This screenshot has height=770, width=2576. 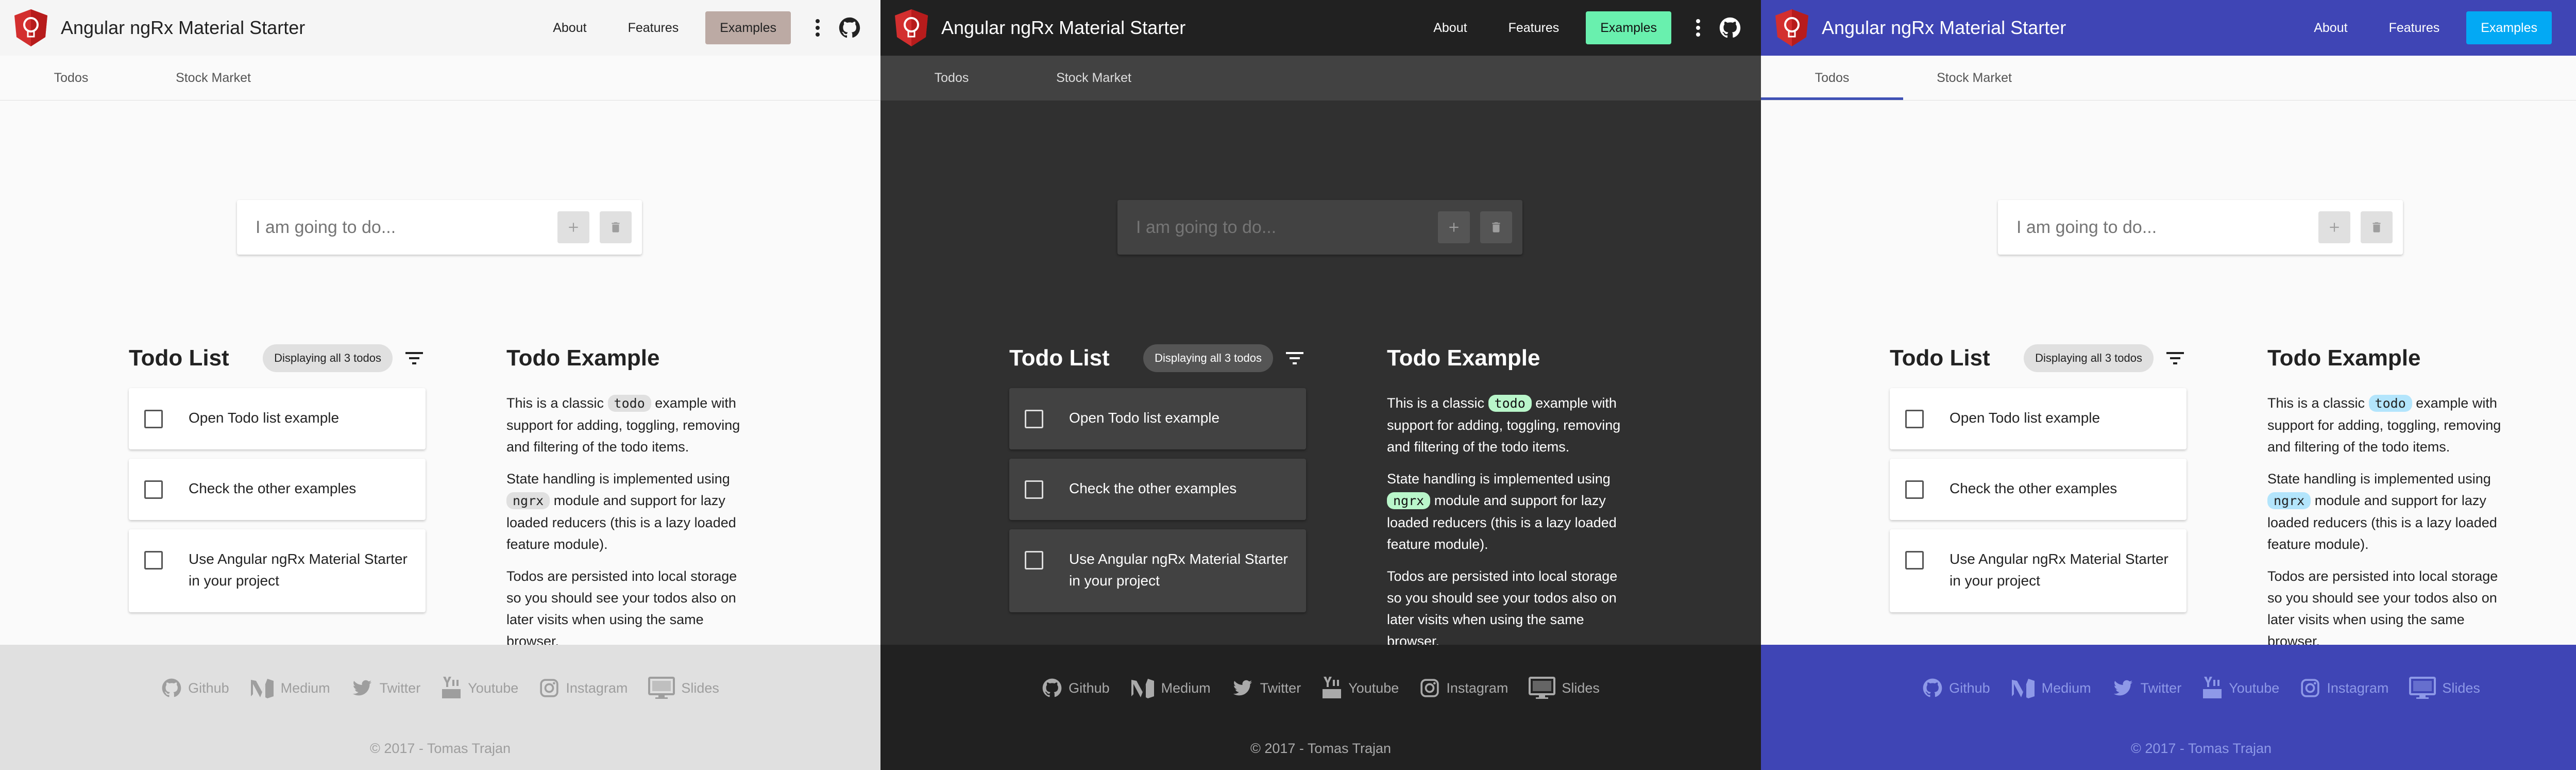 What do you see at coordinates (179, 358) in the screenshot?
I see `todo-list-title: Todo List` at bounding box center [179, 358].